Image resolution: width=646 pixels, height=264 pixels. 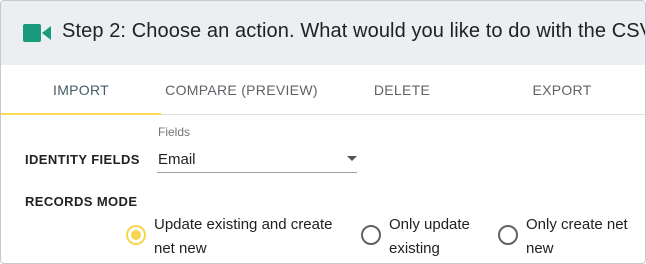 I want to click on dropdown-arrow-icon, so click(x=352, y=158).